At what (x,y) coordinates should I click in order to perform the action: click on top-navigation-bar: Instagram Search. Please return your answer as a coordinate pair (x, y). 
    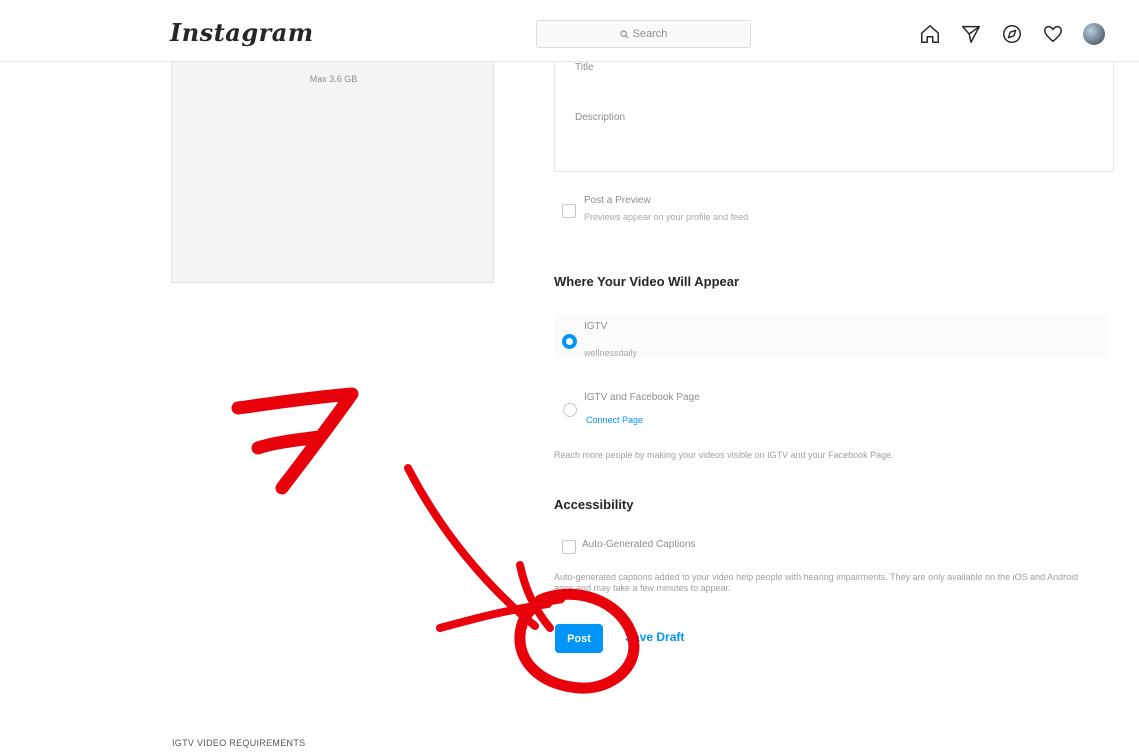
    Looking at the image, I should click on (569, 31).